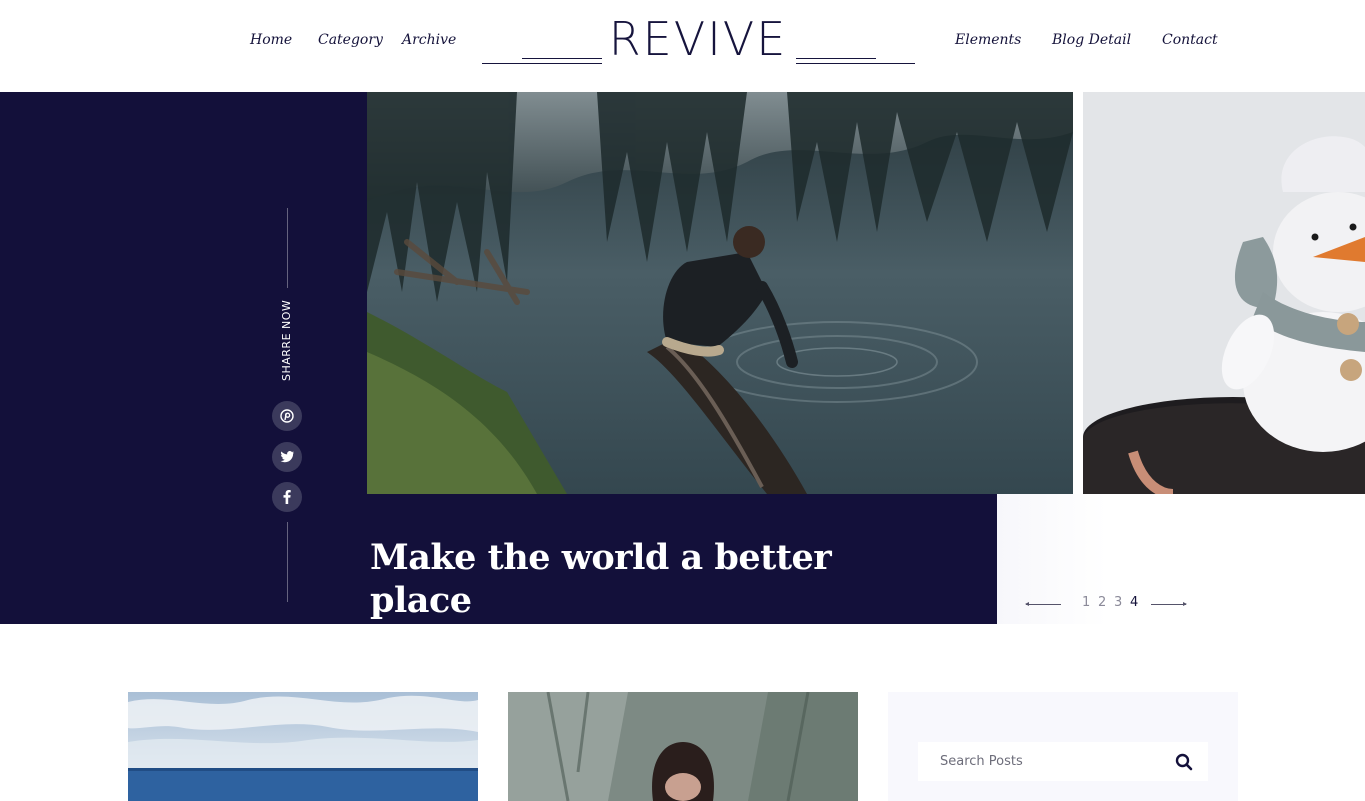 The image size is (1365, 801). Describe the element at coordinates (562, 58) in the screenshot. I see `logo-rule-left-top` at that location.